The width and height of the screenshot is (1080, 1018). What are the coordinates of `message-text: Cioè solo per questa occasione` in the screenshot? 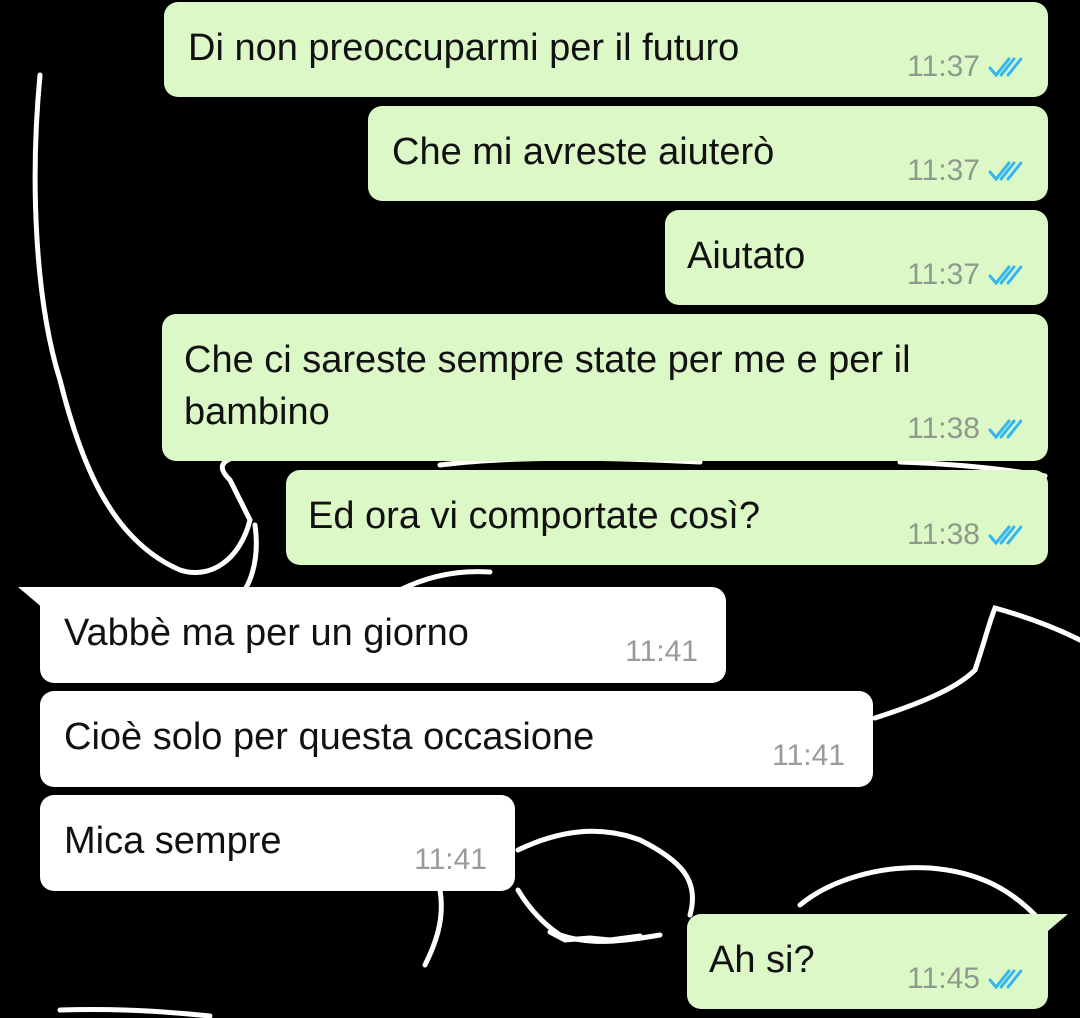 It's located at (329, 737).